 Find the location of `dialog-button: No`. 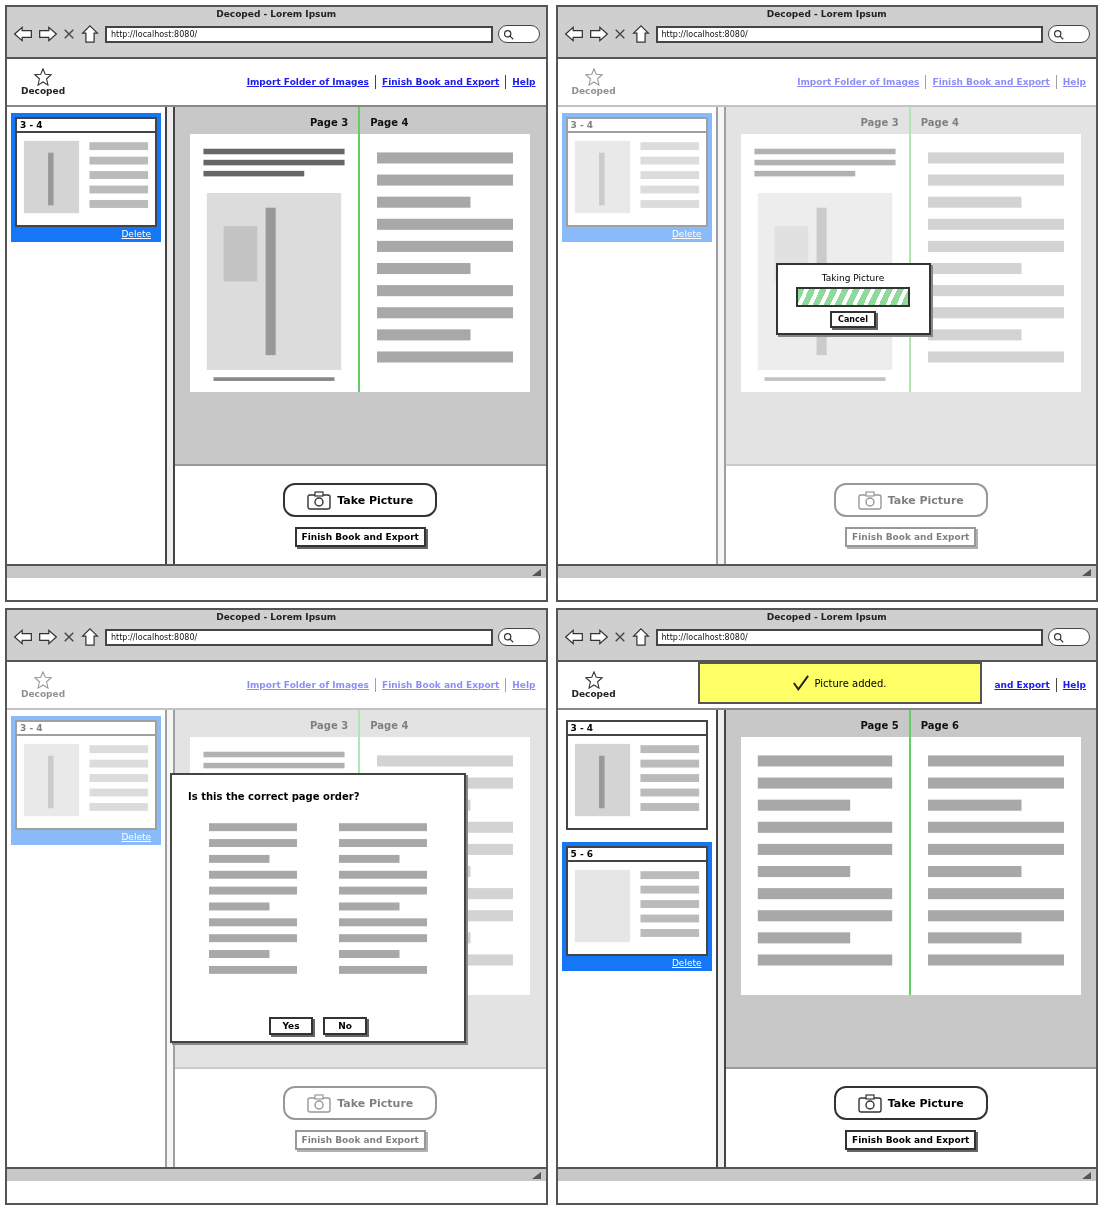

dialog-button: No is located at coordinates (345, 1026).